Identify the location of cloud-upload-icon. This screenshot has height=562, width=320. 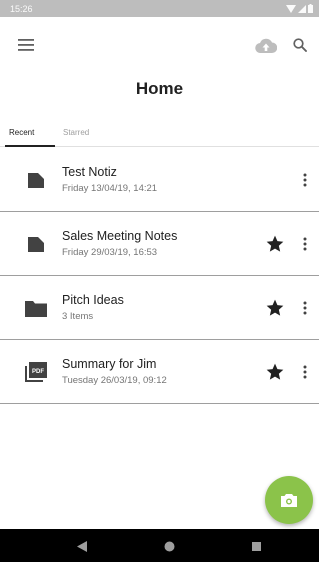
(266, 45).